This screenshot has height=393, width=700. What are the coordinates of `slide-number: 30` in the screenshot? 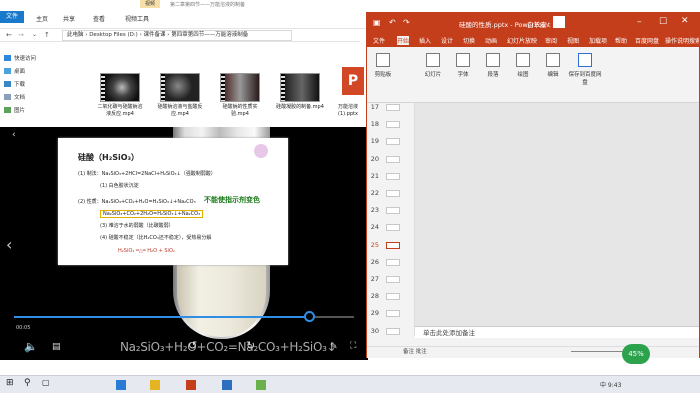 It's located at (374, 331).